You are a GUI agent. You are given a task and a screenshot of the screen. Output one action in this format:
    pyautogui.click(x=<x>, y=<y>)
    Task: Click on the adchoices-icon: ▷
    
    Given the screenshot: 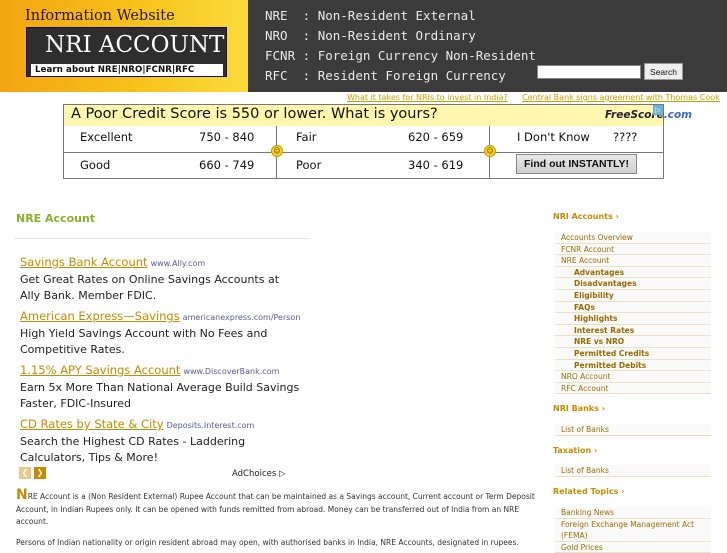 What is the action you would take?
    pyautogui.click(x=282, y=474)
    